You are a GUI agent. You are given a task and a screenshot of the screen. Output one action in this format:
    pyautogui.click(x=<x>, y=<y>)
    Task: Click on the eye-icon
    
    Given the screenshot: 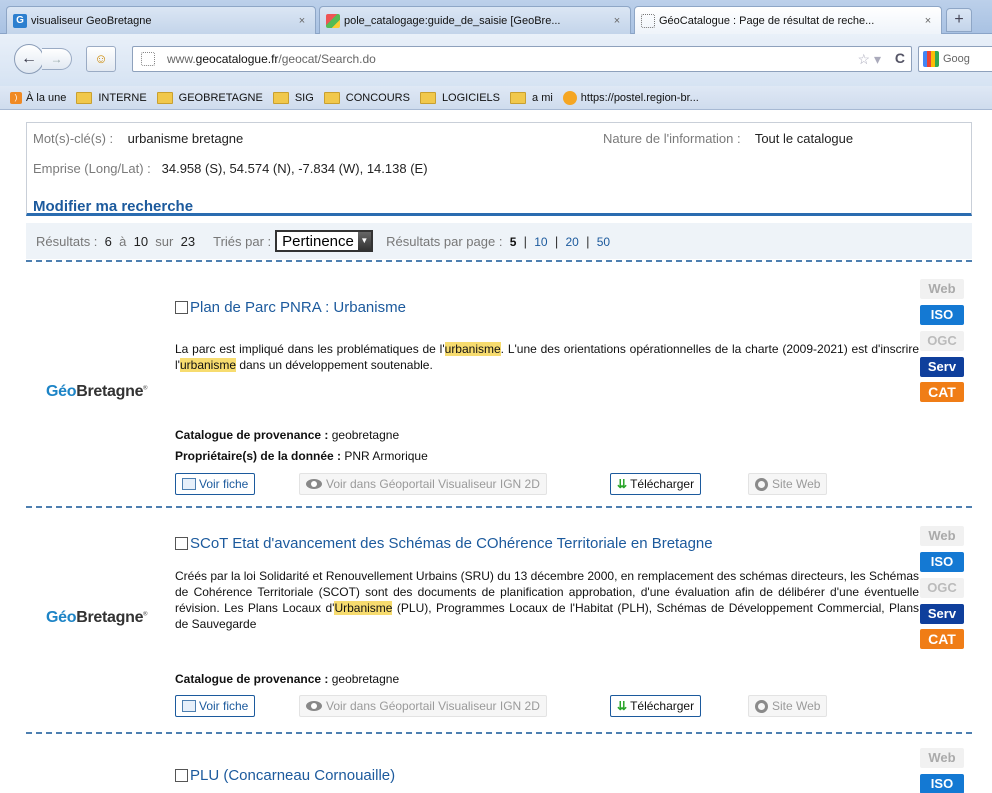 What is the action you would take?
    pyautogui.click(x=314, y=484)
    